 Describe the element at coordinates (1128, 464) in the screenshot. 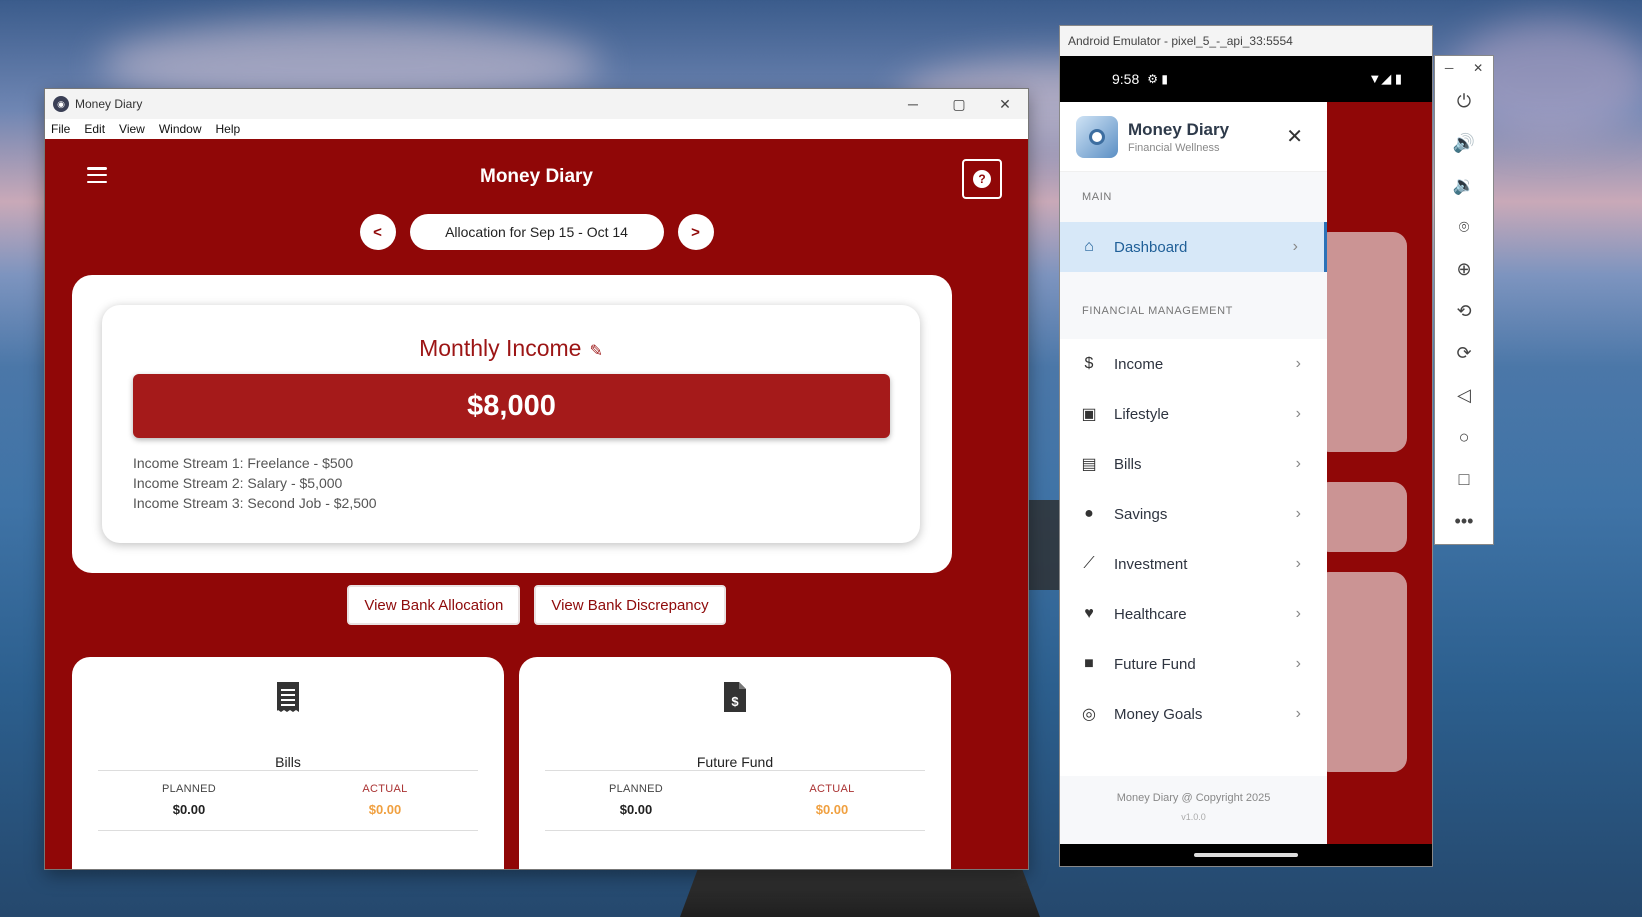

I see `nav-label: Bills` at that location.